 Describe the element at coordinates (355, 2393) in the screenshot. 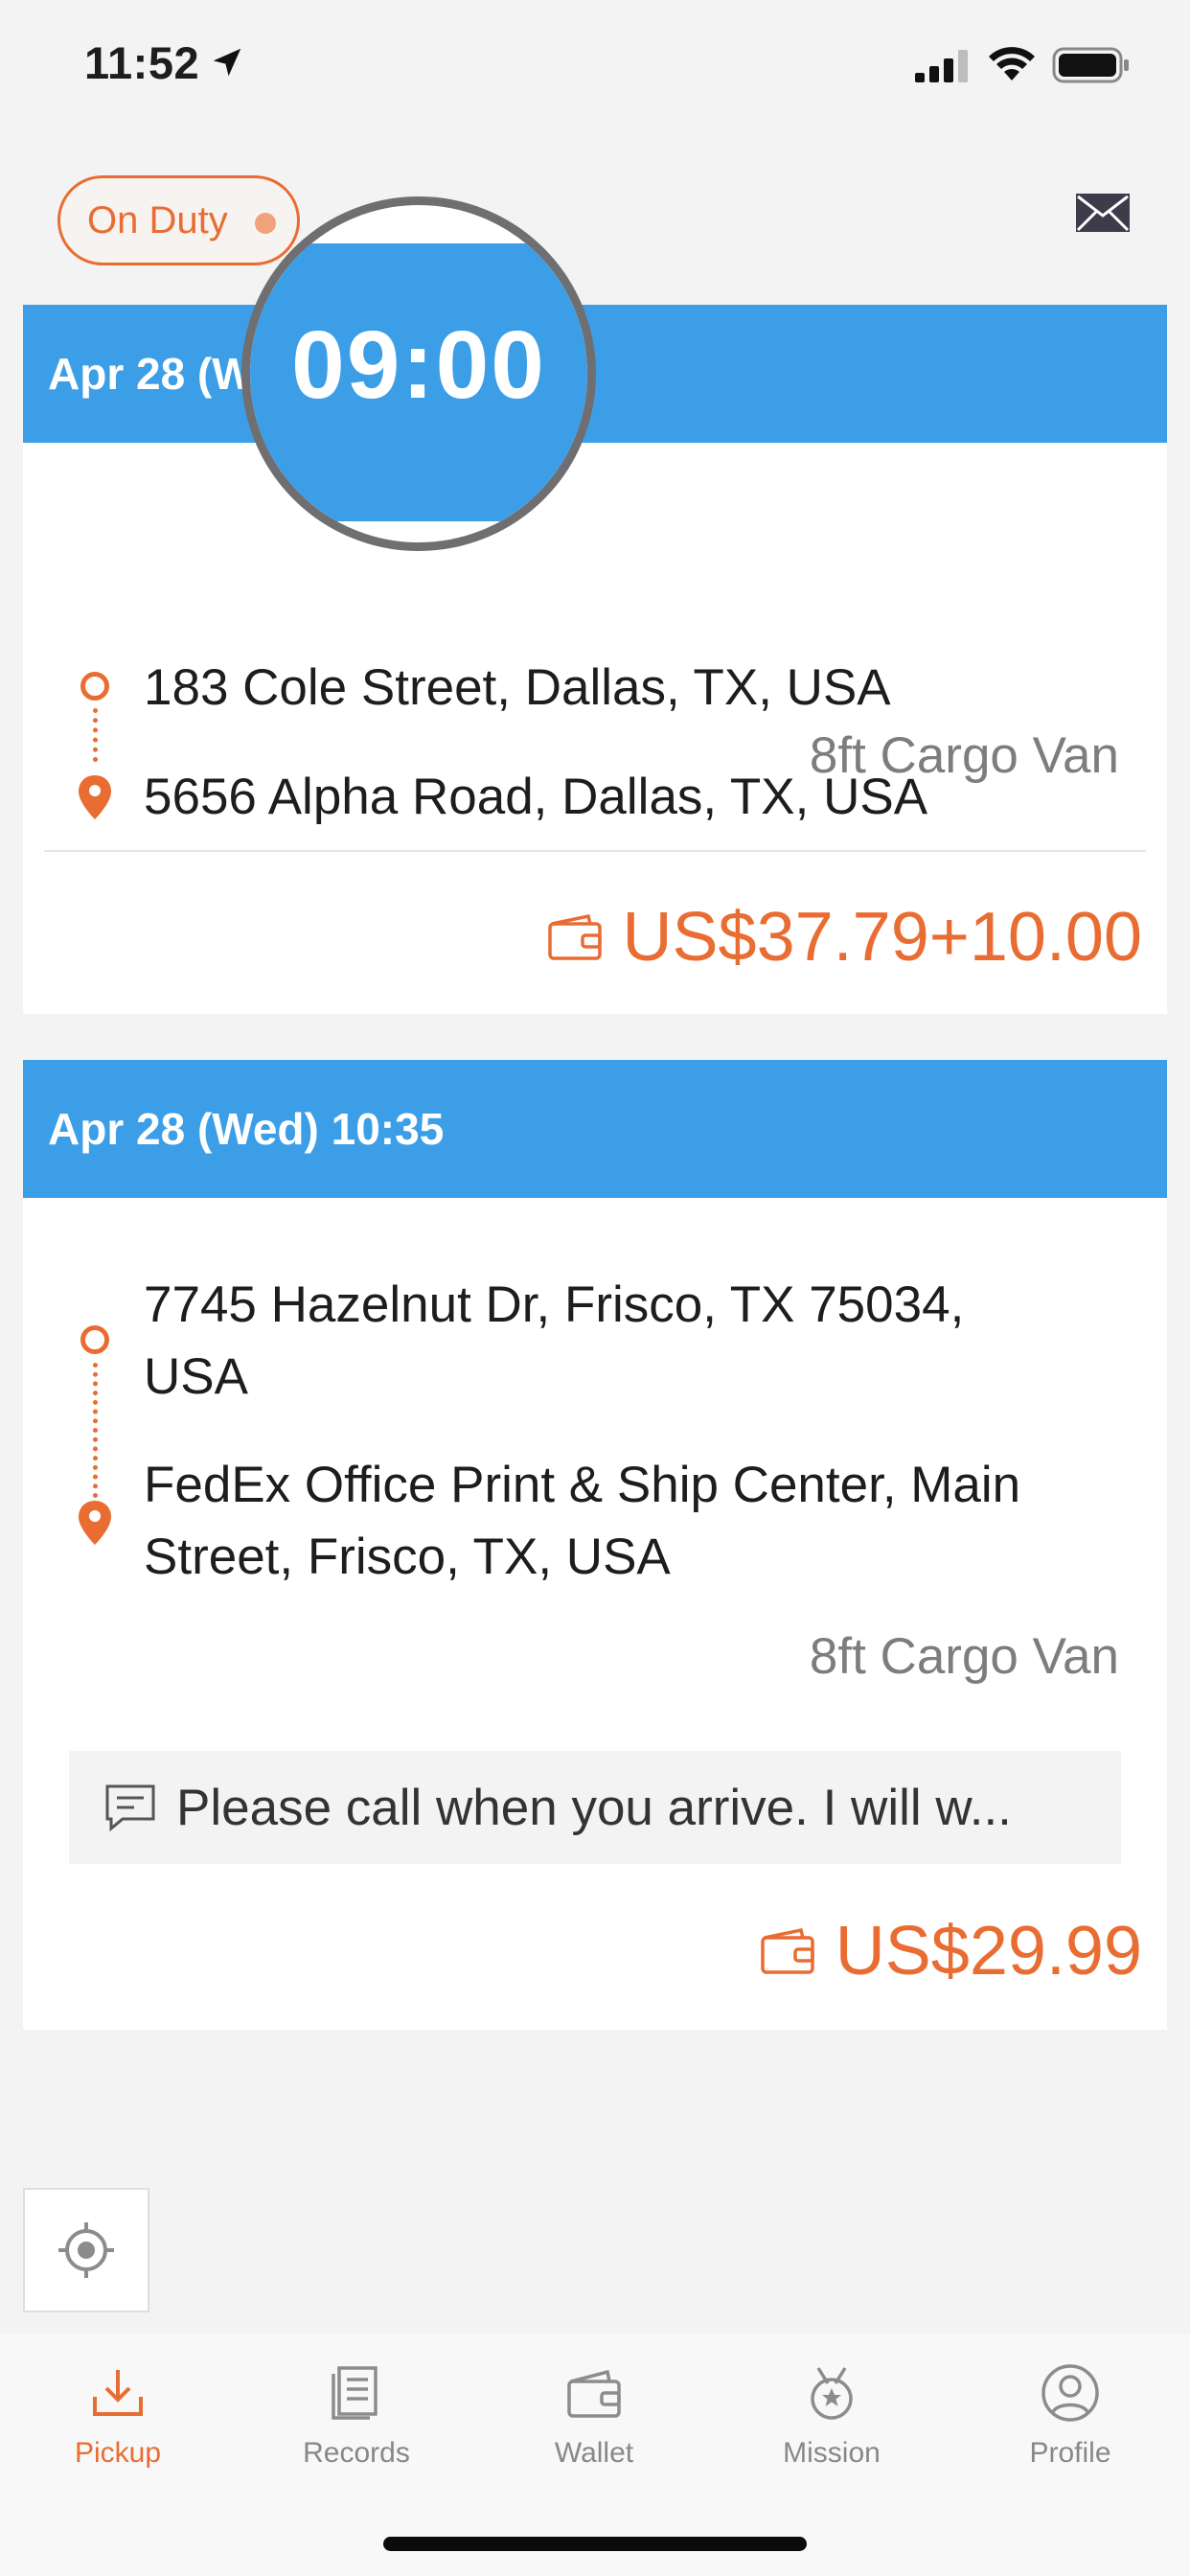

I see `records-icon` at that location.